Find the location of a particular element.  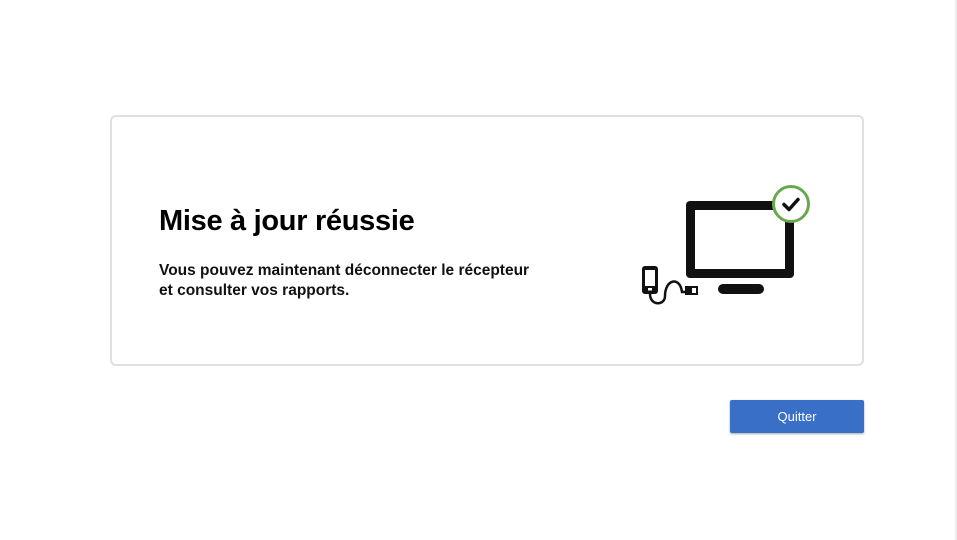

quit-button: Quitter is located at coordinates (797, 416).